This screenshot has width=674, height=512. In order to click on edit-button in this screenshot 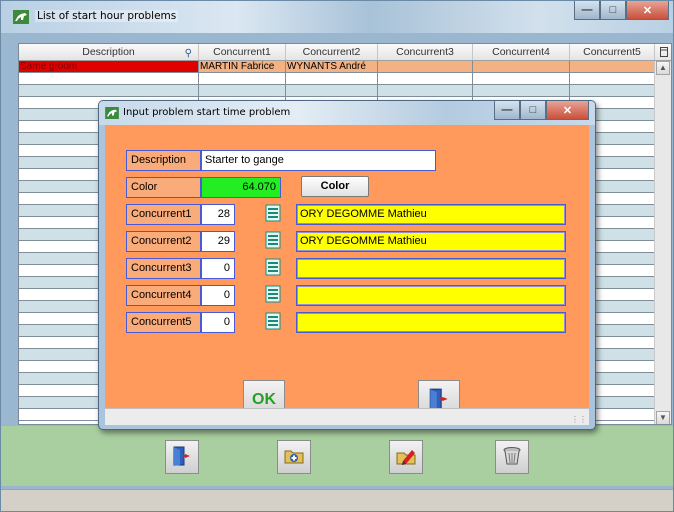, I will do `click(406, 457)`.